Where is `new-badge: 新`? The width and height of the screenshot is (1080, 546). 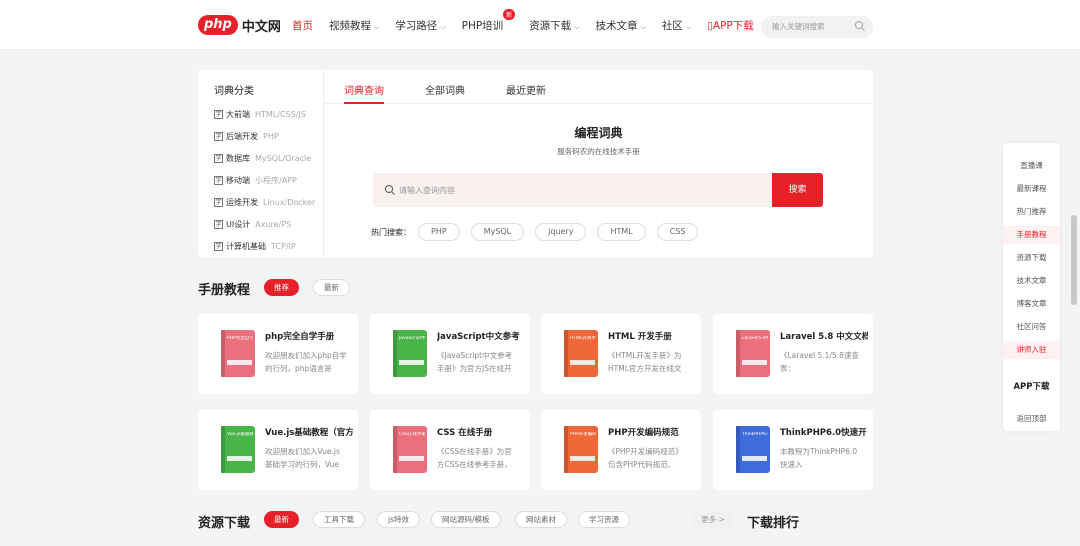
new-badge: 新 is located at coordinates (509, 14).